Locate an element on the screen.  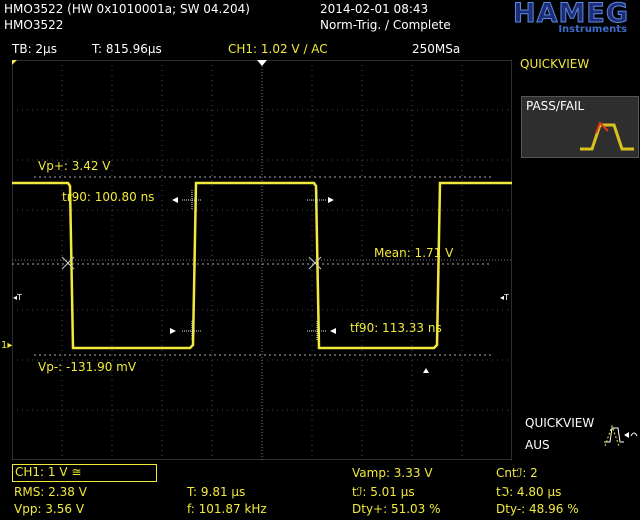
quickview-bottom: QUICKVIEW is located at coordinates (559, 423).